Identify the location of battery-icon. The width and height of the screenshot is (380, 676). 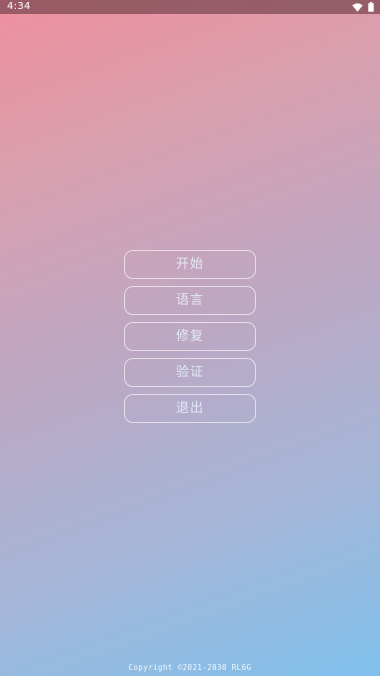
(371, 7).